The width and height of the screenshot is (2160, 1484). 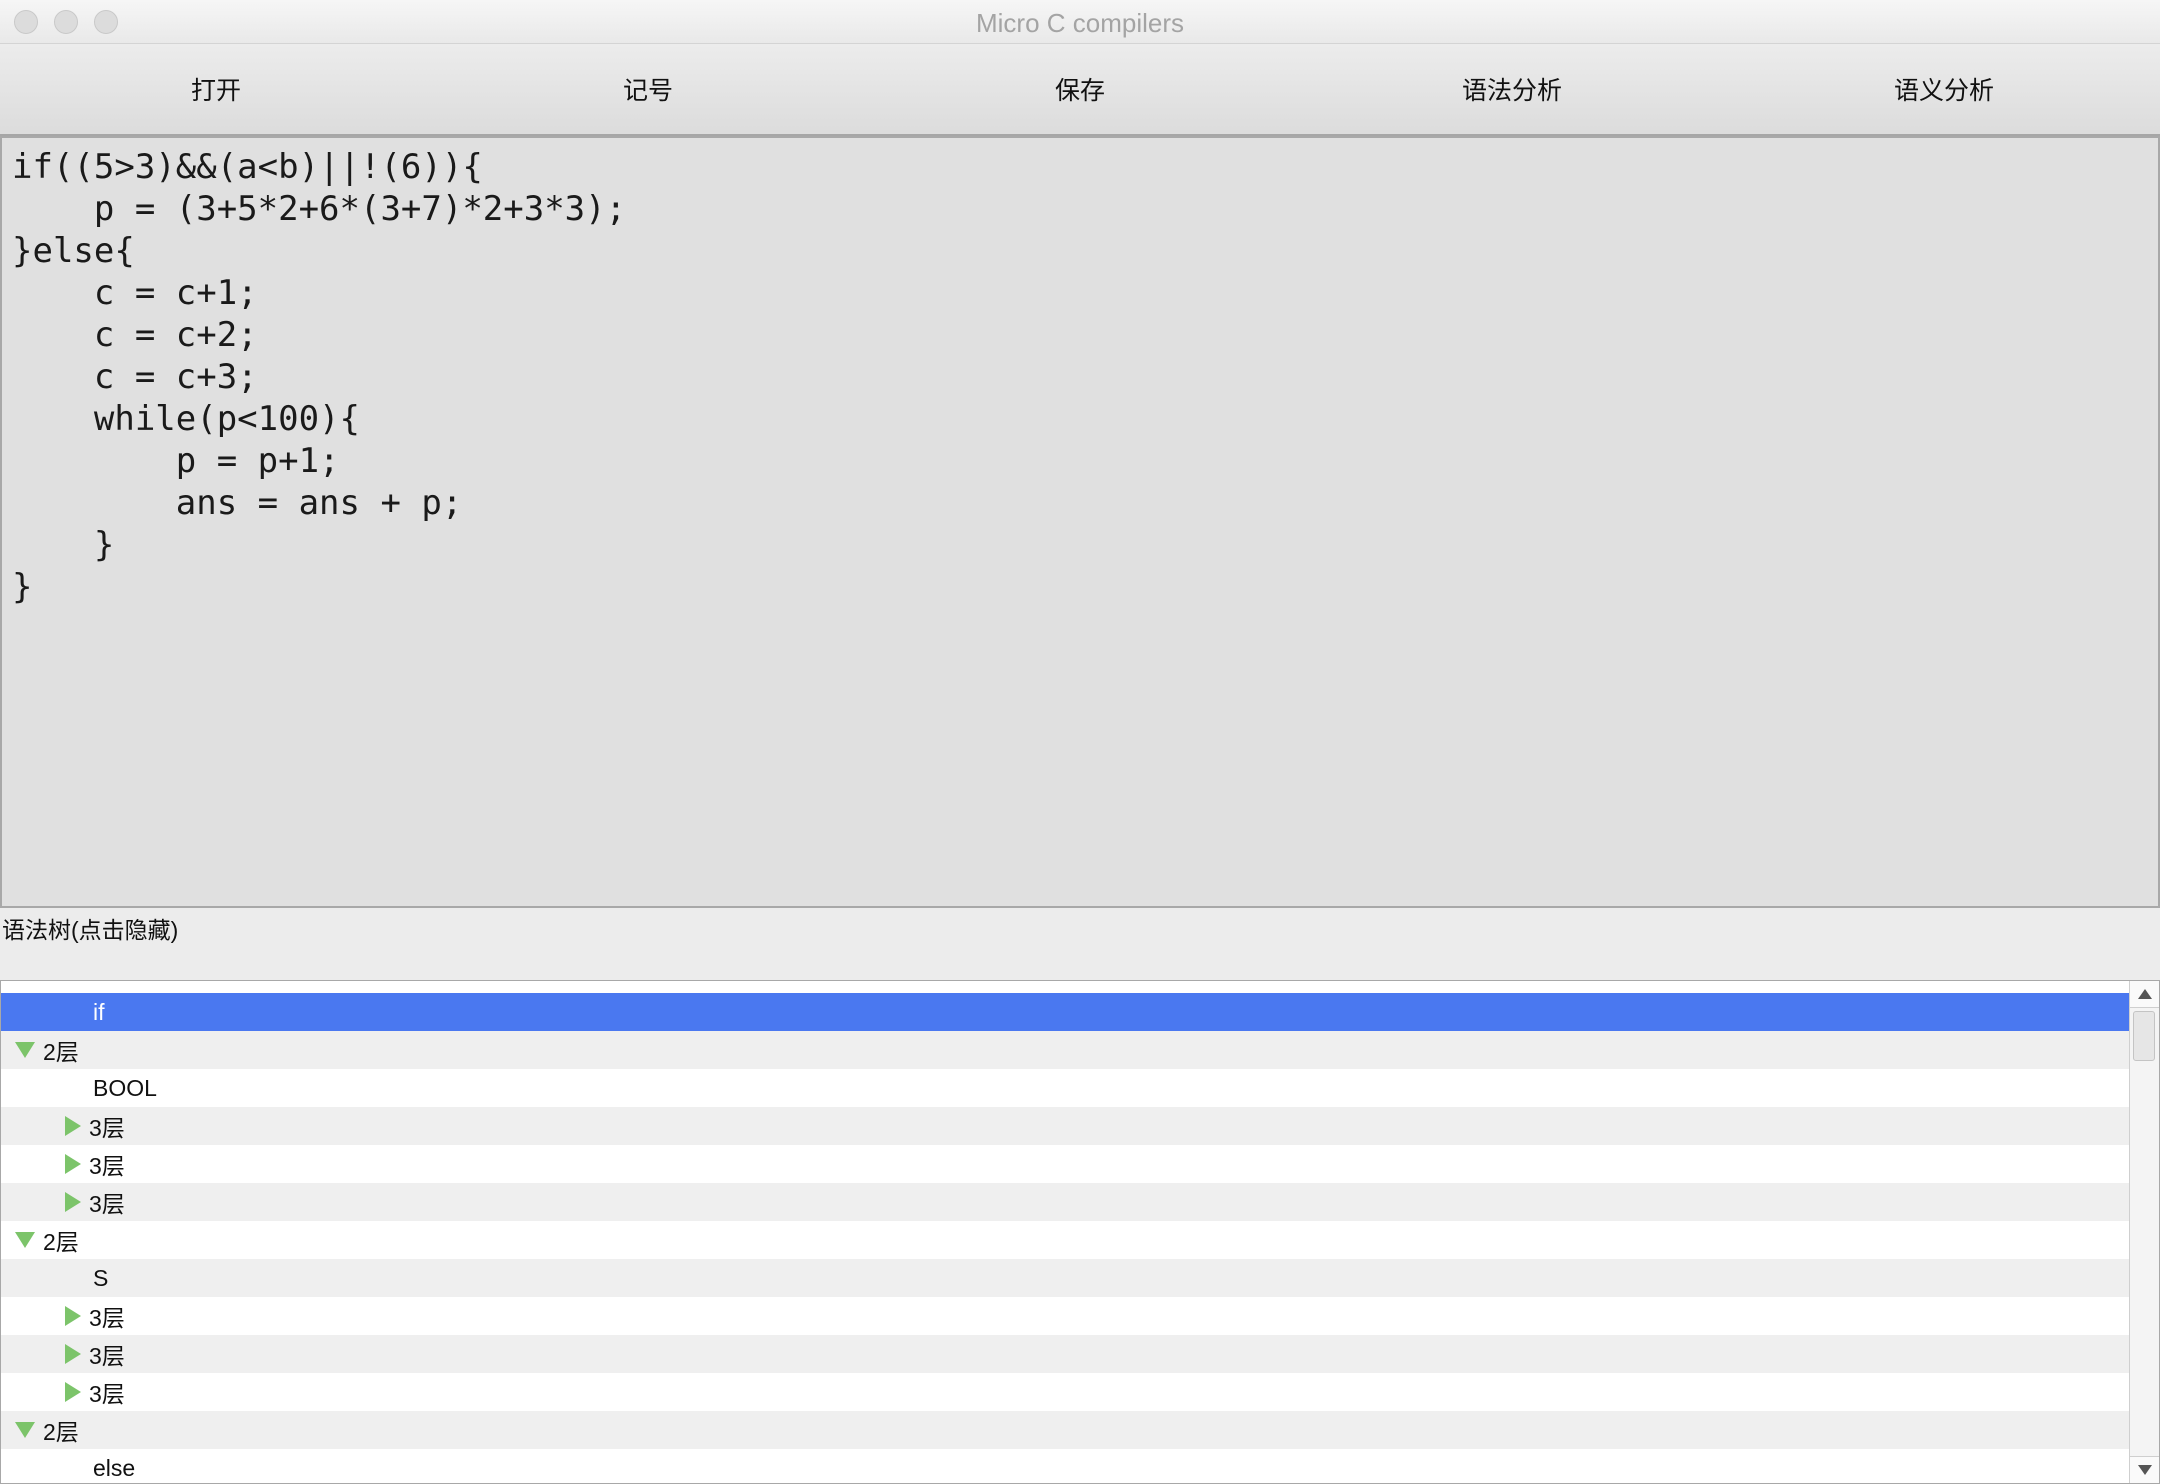 I want to click on tree-node-label: S, so click(x=101, y=1277).